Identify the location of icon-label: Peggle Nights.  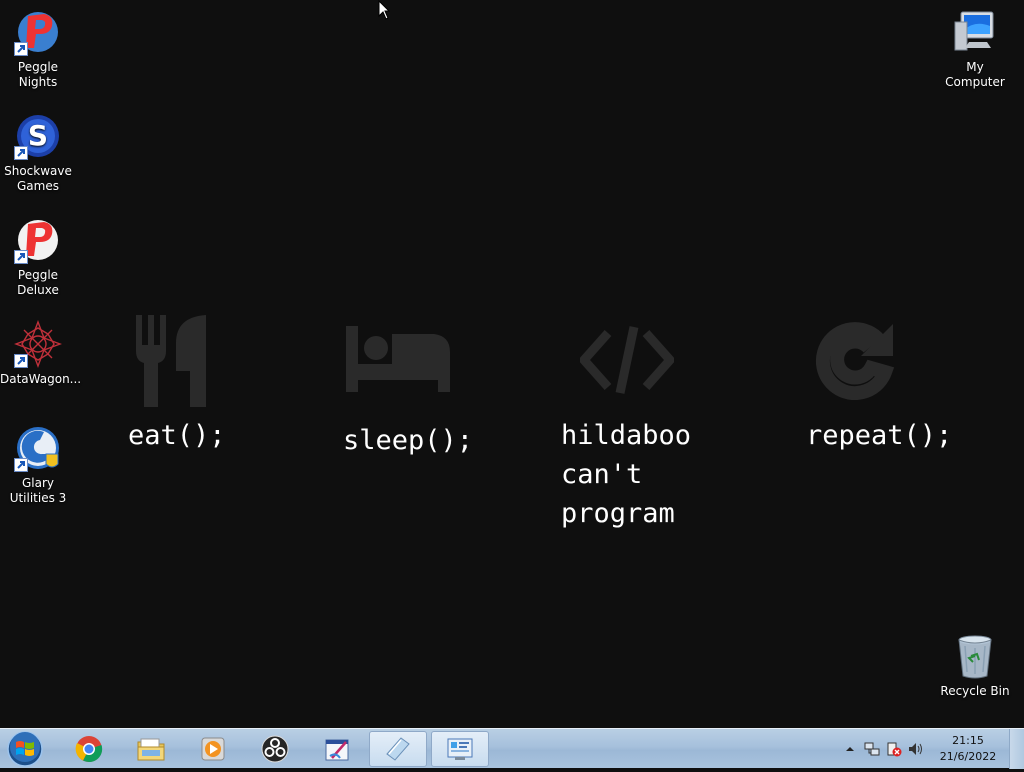
(38, 74).